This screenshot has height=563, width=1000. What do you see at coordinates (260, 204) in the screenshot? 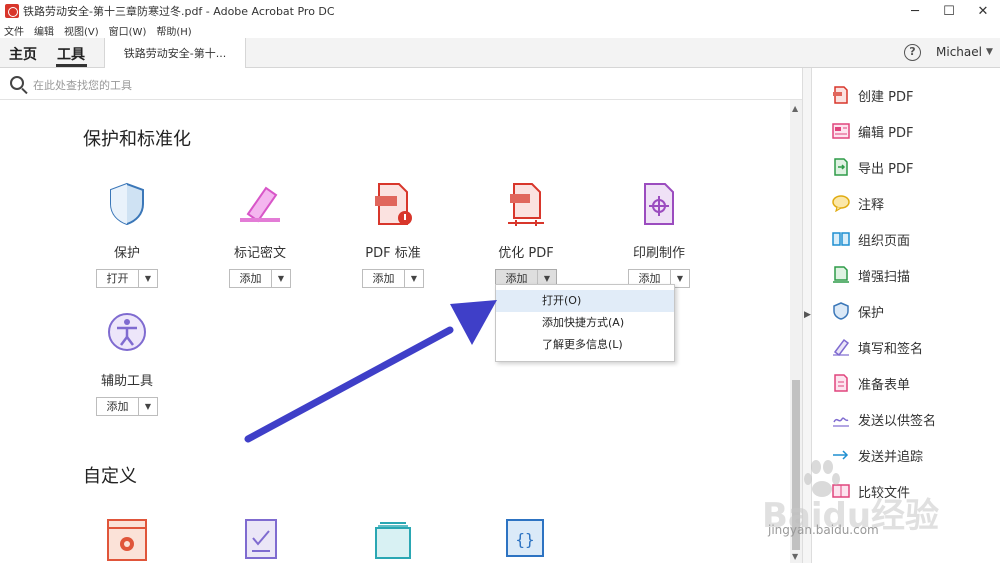
I see `marker-icon` at bounding box center [260, 204].